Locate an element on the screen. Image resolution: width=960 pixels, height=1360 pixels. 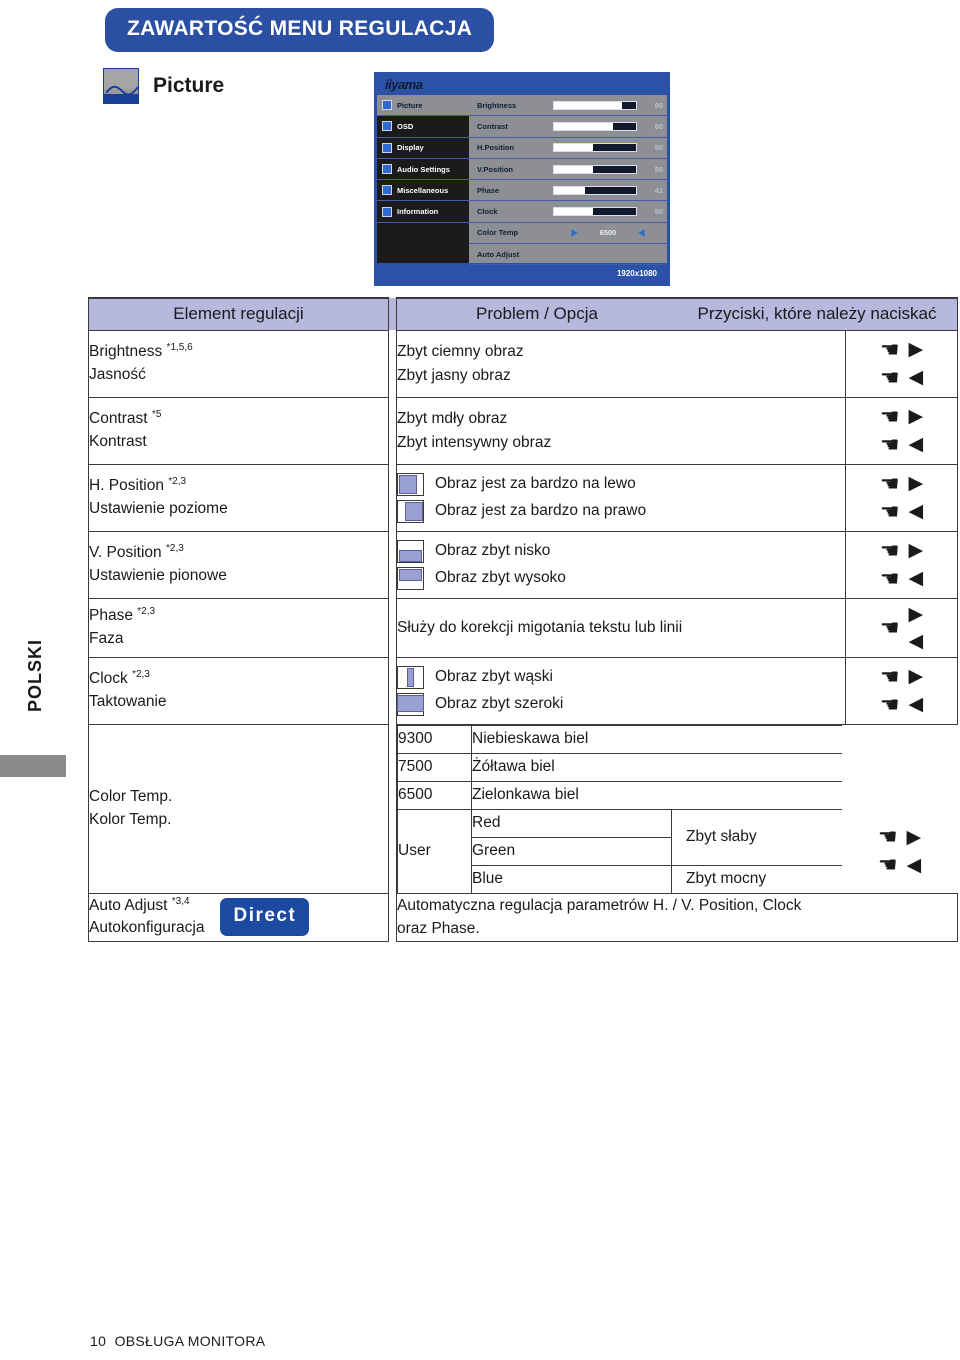
osd-sidebar-item-miscellaneous: Miscellaneous is located at coordinates (423, 191).